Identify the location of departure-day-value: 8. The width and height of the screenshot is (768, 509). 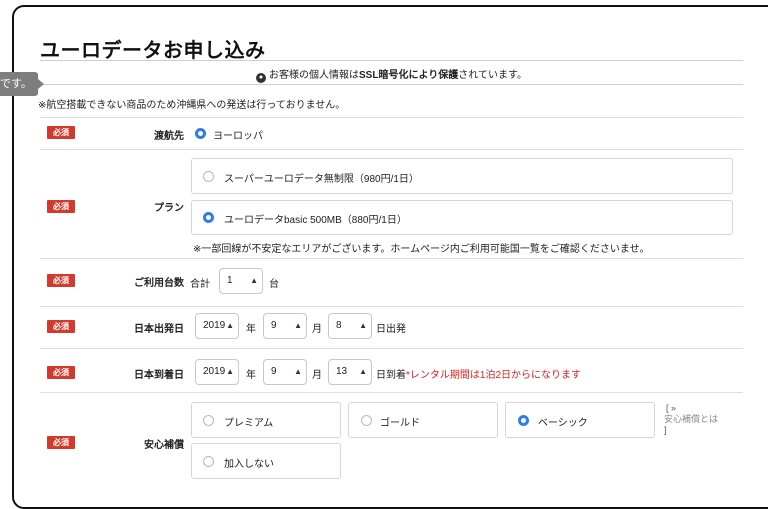
(339, 325).